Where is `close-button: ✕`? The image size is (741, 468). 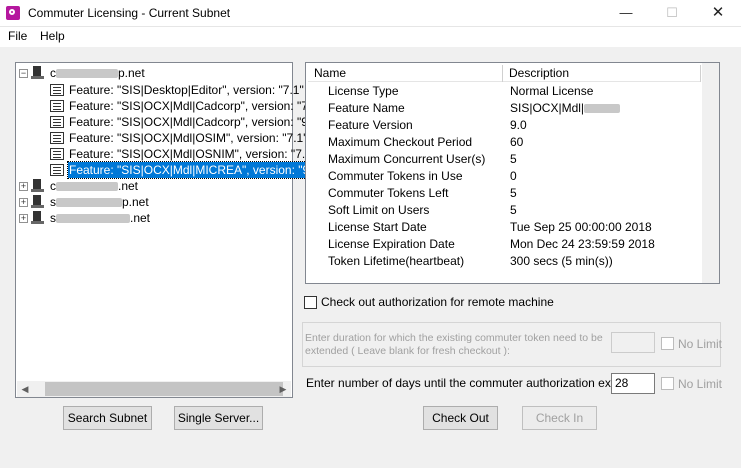 close-button: ✕ is located at coordinates (718, 13).